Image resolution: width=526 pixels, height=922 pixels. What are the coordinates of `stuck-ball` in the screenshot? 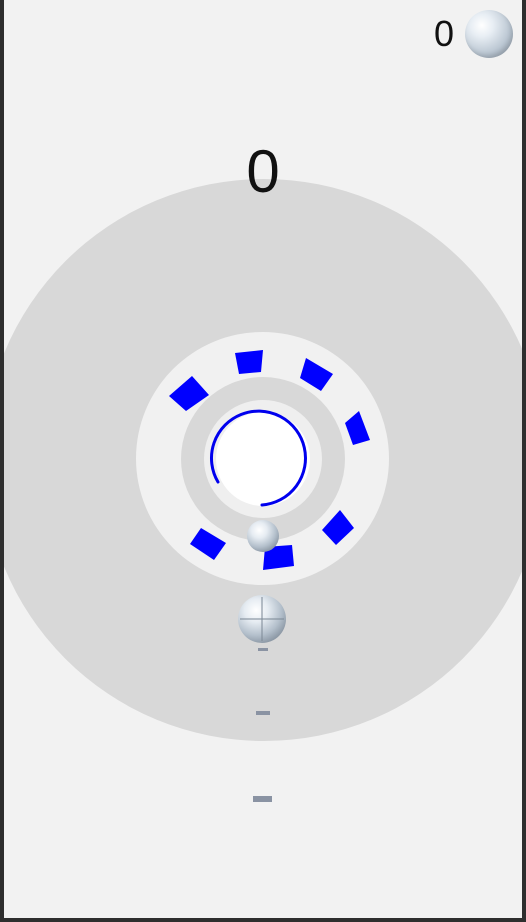 It's located at (263, 536).